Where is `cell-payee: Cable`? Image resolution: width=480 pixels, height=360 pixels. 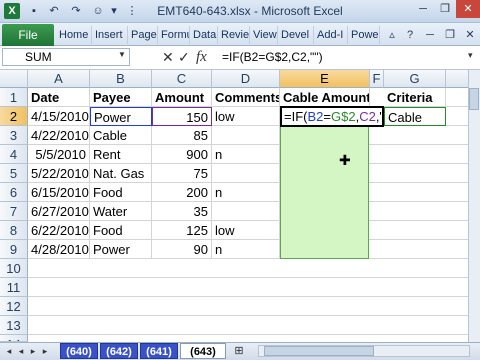 cell-payee: Cable is located at coordinates (121, 135).